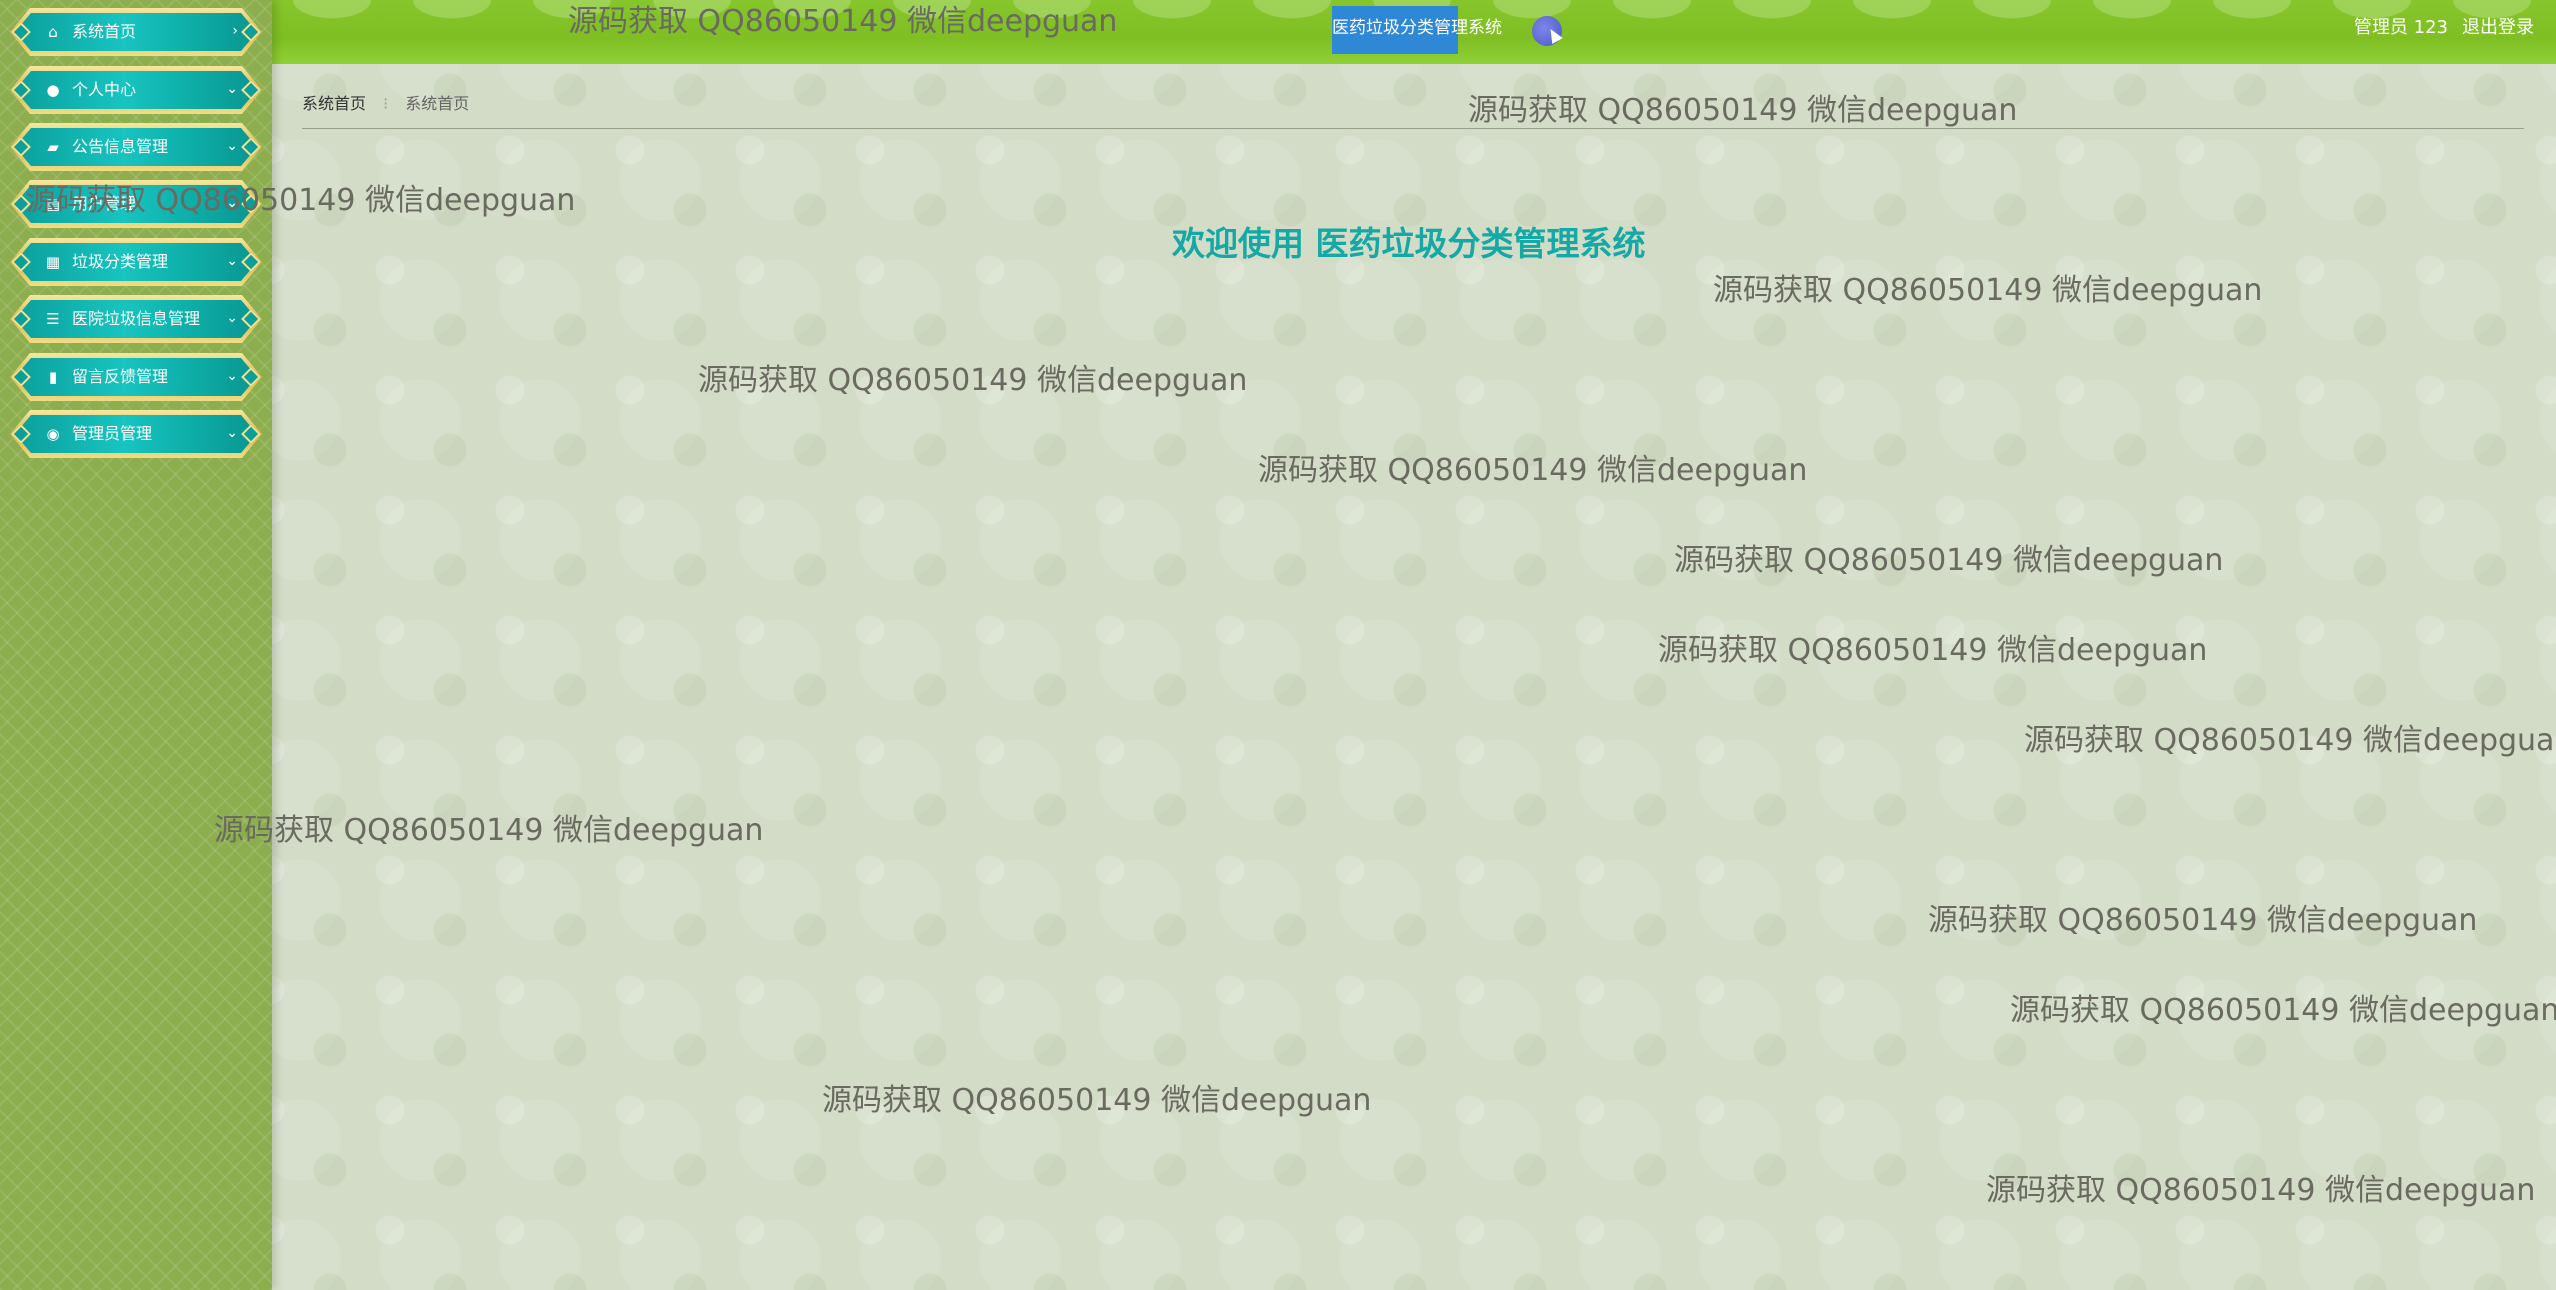  Describe the element at coordinates (53, 90) in the screenshot. I see `user-icon: ●` at that location.